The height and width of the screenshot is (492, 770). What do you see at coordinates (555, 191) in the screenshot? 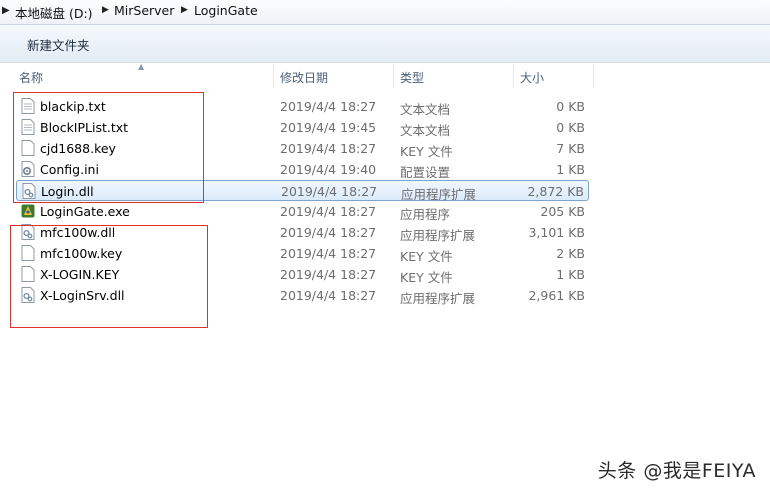
I see `file-size: 2,872 KB` at bounding box center [555, 191].